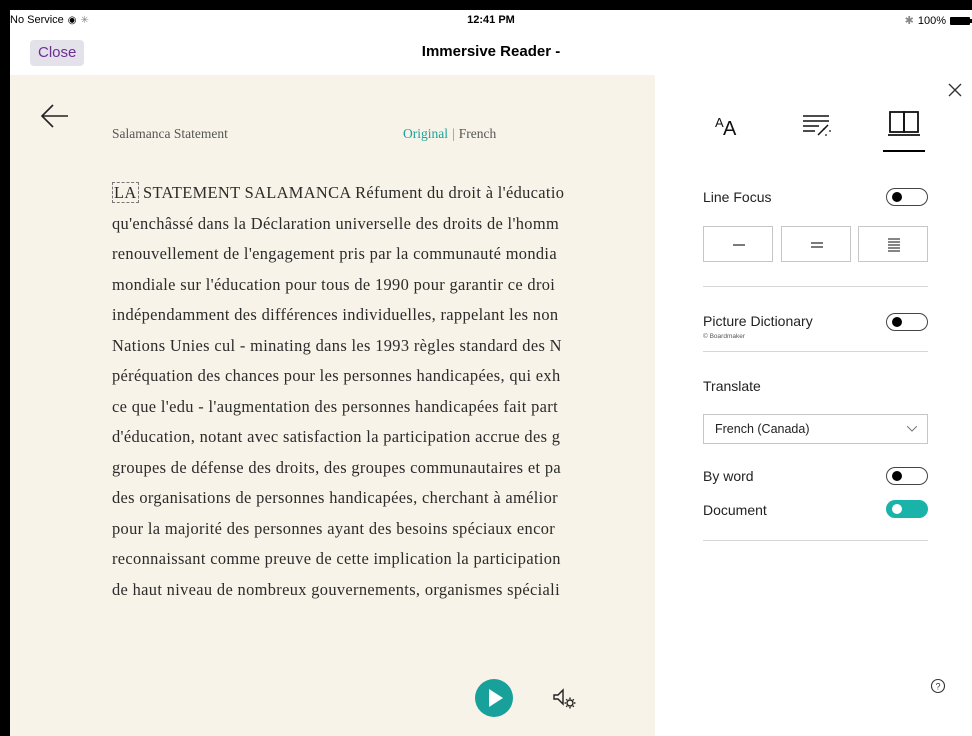 This screenshot has height=736, width=972. Describe the element at coordinates (909, 21) in the screenshot. I see `bluetooth-icon: ✱` at that location.